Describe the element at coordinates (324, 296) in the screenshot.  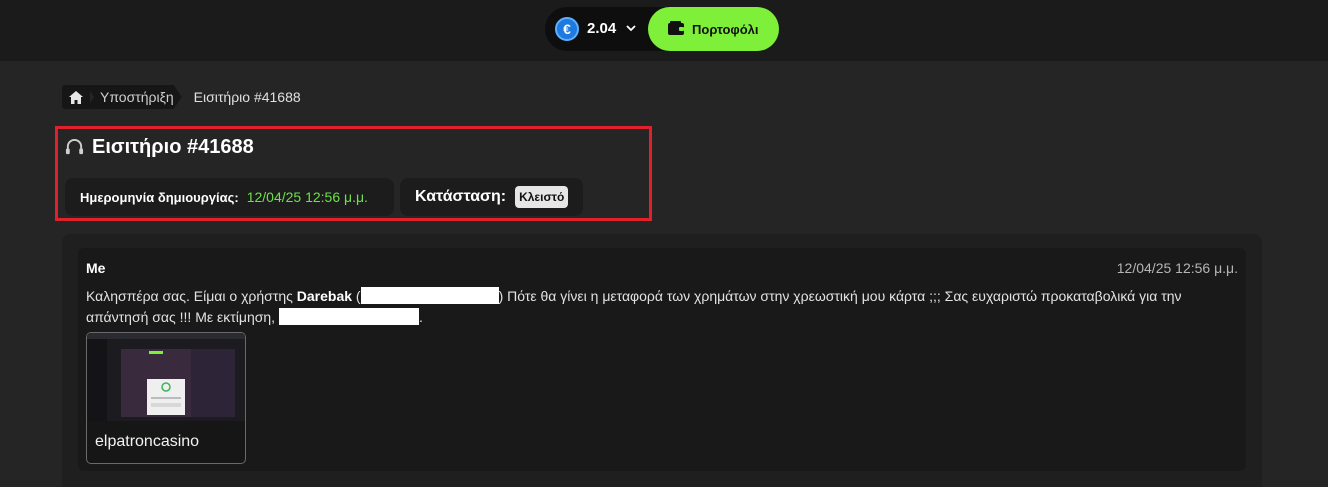
I see `message-username: Darebak` at that location.